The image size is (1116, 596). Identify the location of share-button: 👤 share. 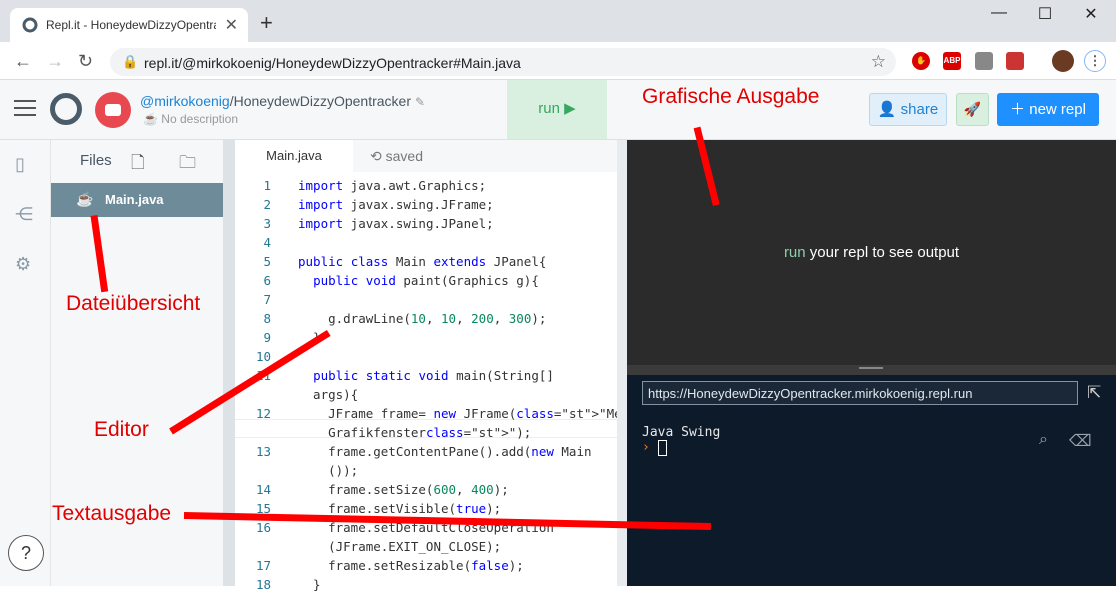
(908, 109).